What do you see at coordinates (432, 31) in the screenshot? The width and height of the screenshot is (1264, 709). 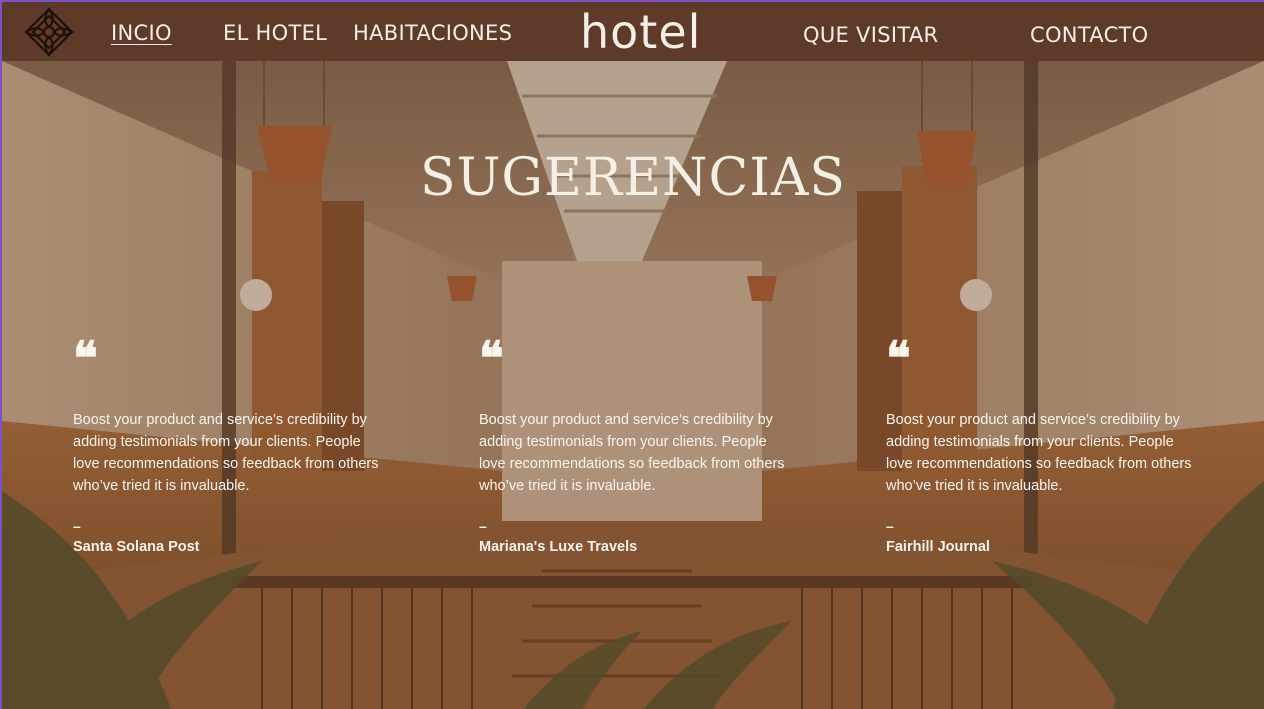 I see `nav-item-habitaciones: HABITACIONES` at bounding box center [432, 31].